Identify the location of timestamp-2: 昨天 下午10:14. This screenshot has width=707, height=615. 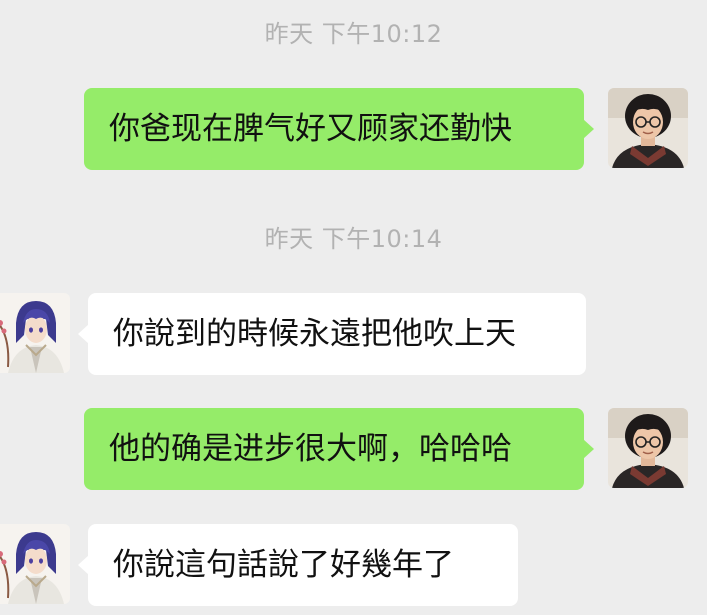
(353, 239).